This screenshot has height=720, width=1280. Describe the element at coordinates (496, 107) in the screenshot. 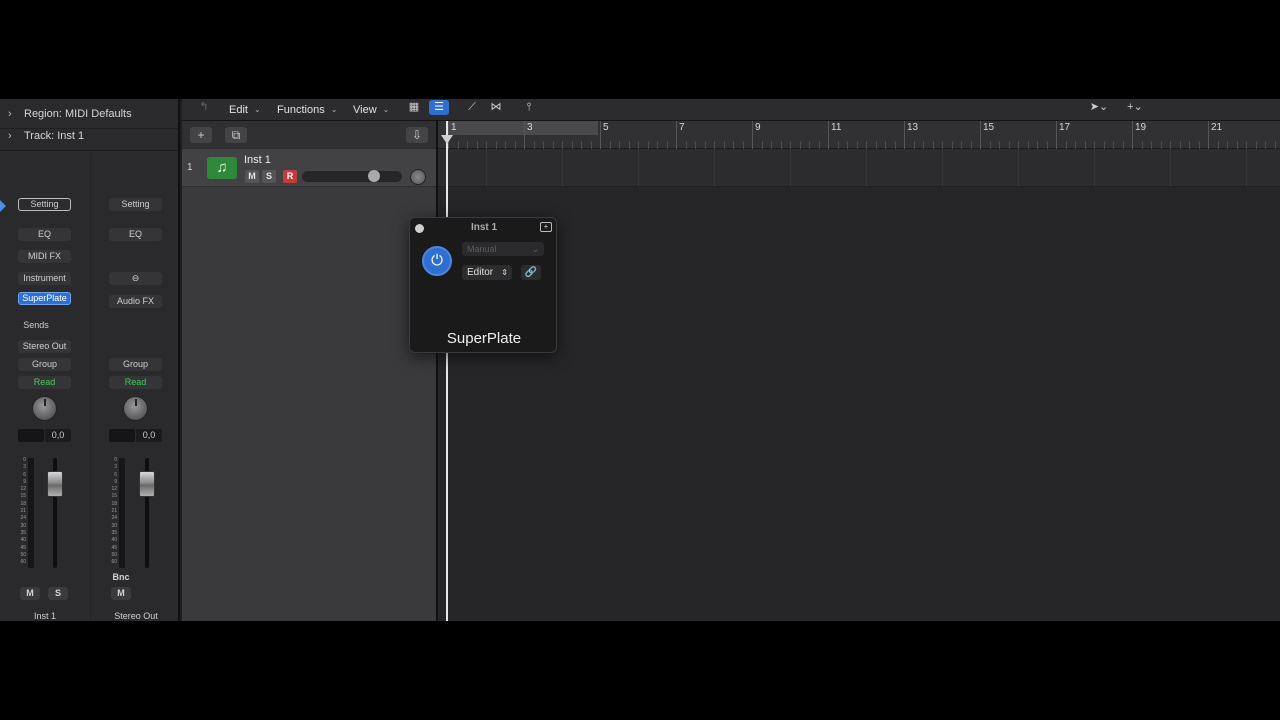

I see `crossfade-icon: ⋈` at that location.